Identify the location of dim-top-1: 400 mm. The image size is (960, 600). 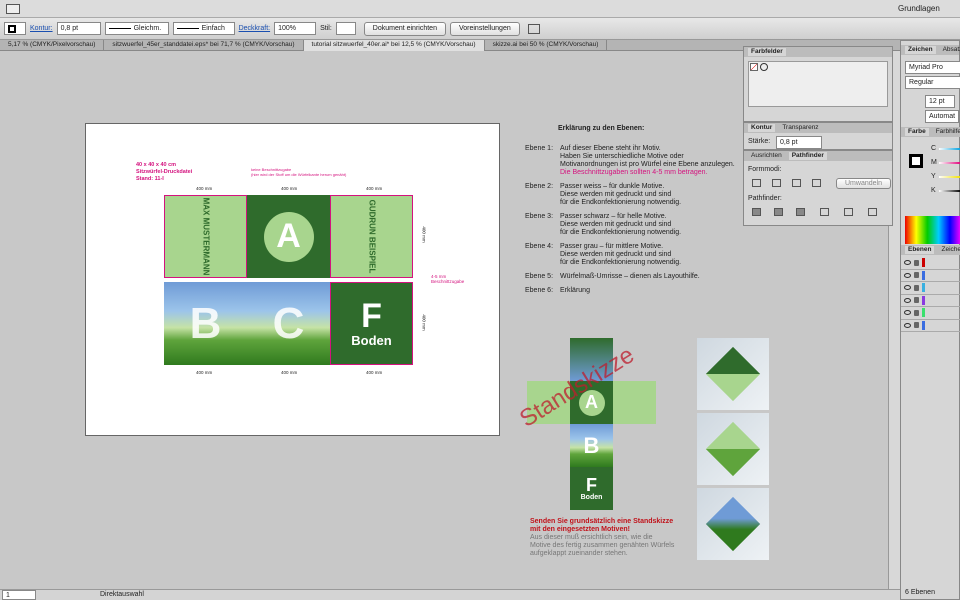
(204, 188).